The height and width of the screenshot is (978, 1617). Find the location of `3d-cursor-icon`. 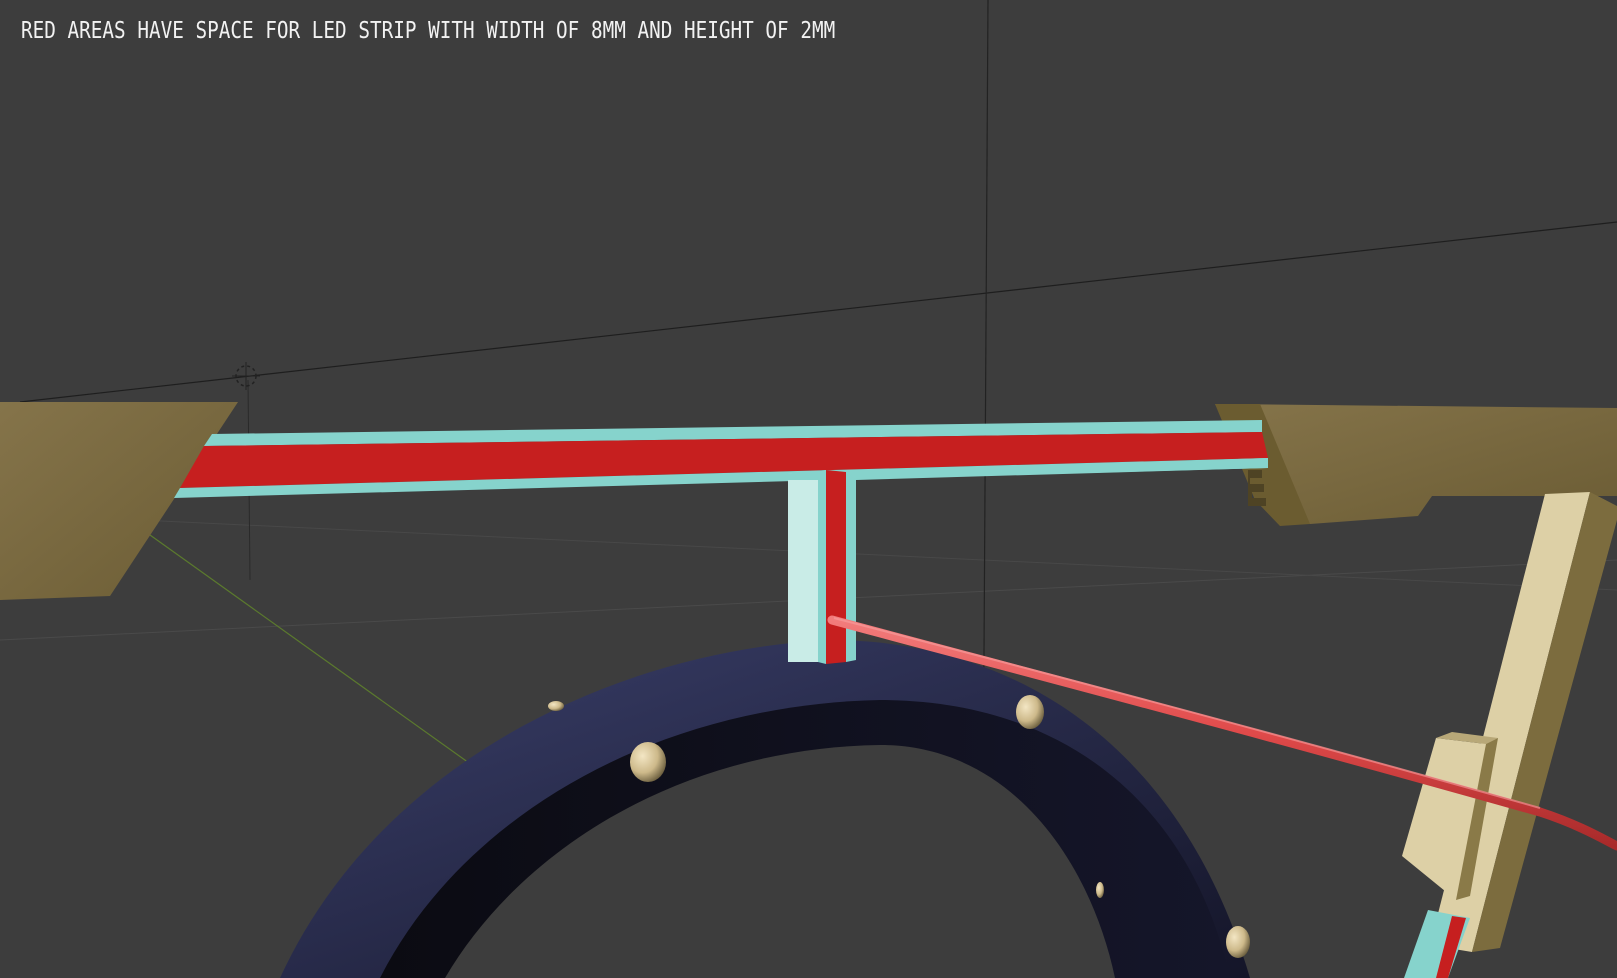

3d-cursor-icon is located at coordinates (246, 376).